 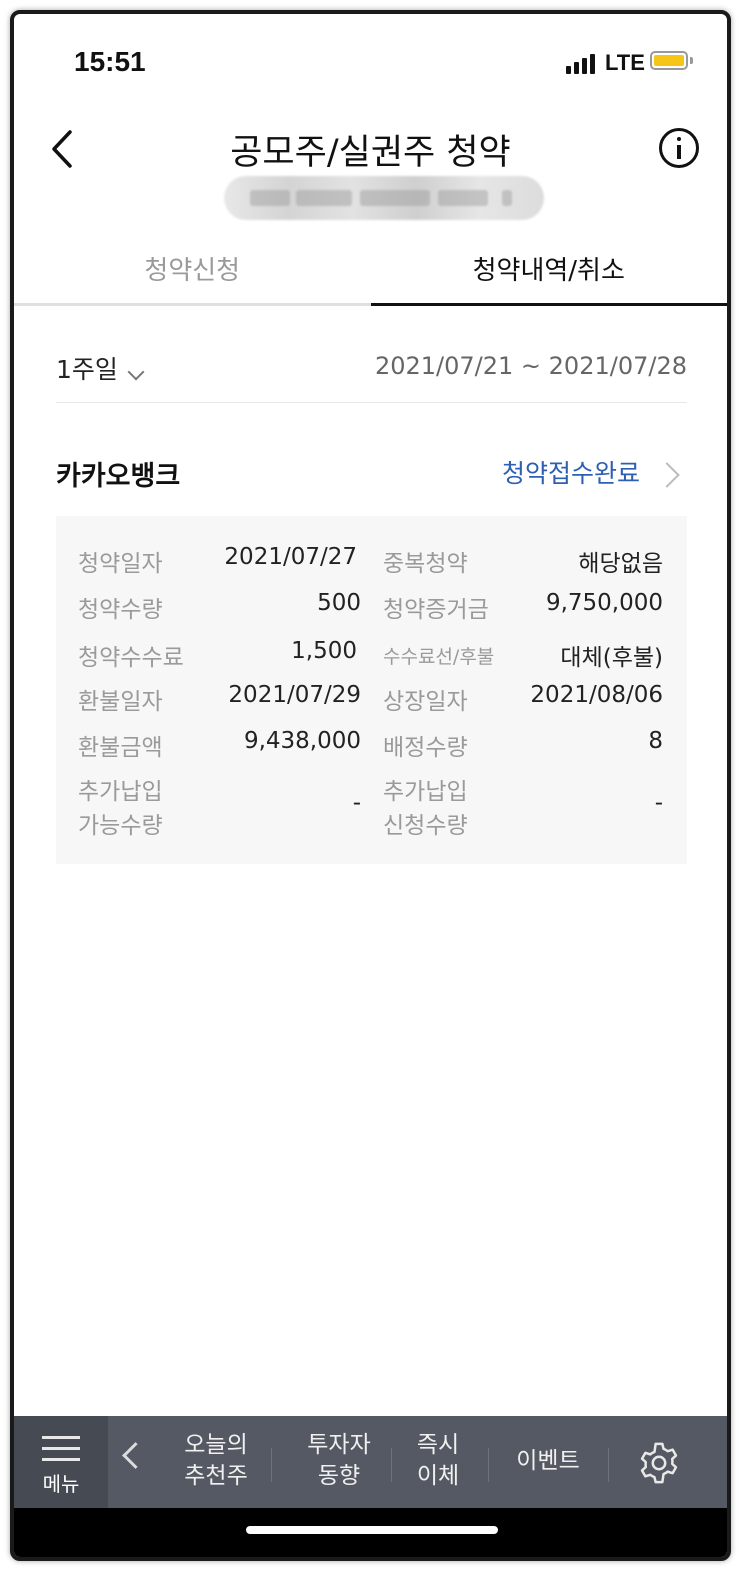 What do you see at coordinates (596, 695) in the screenshot?
I see `value-listing-date: 2021/08/06` at bounding box center [596, 695].